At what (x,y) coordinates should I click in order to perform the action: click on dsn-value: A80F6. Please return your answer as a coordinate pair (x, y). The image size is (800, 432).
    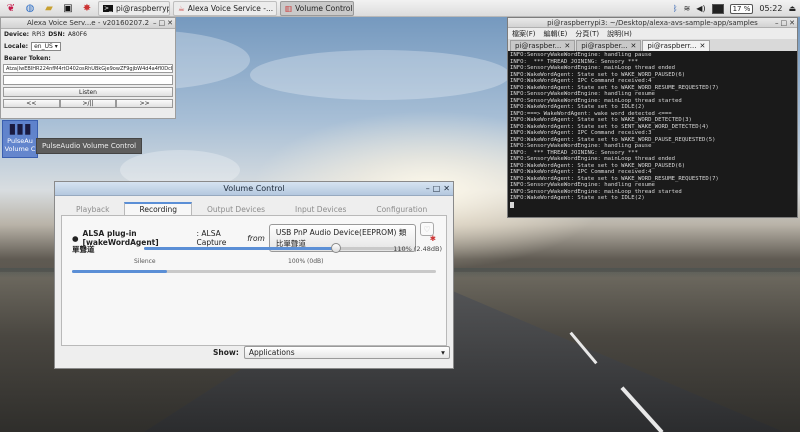
    Looking at the image, I should click on (77, 34).